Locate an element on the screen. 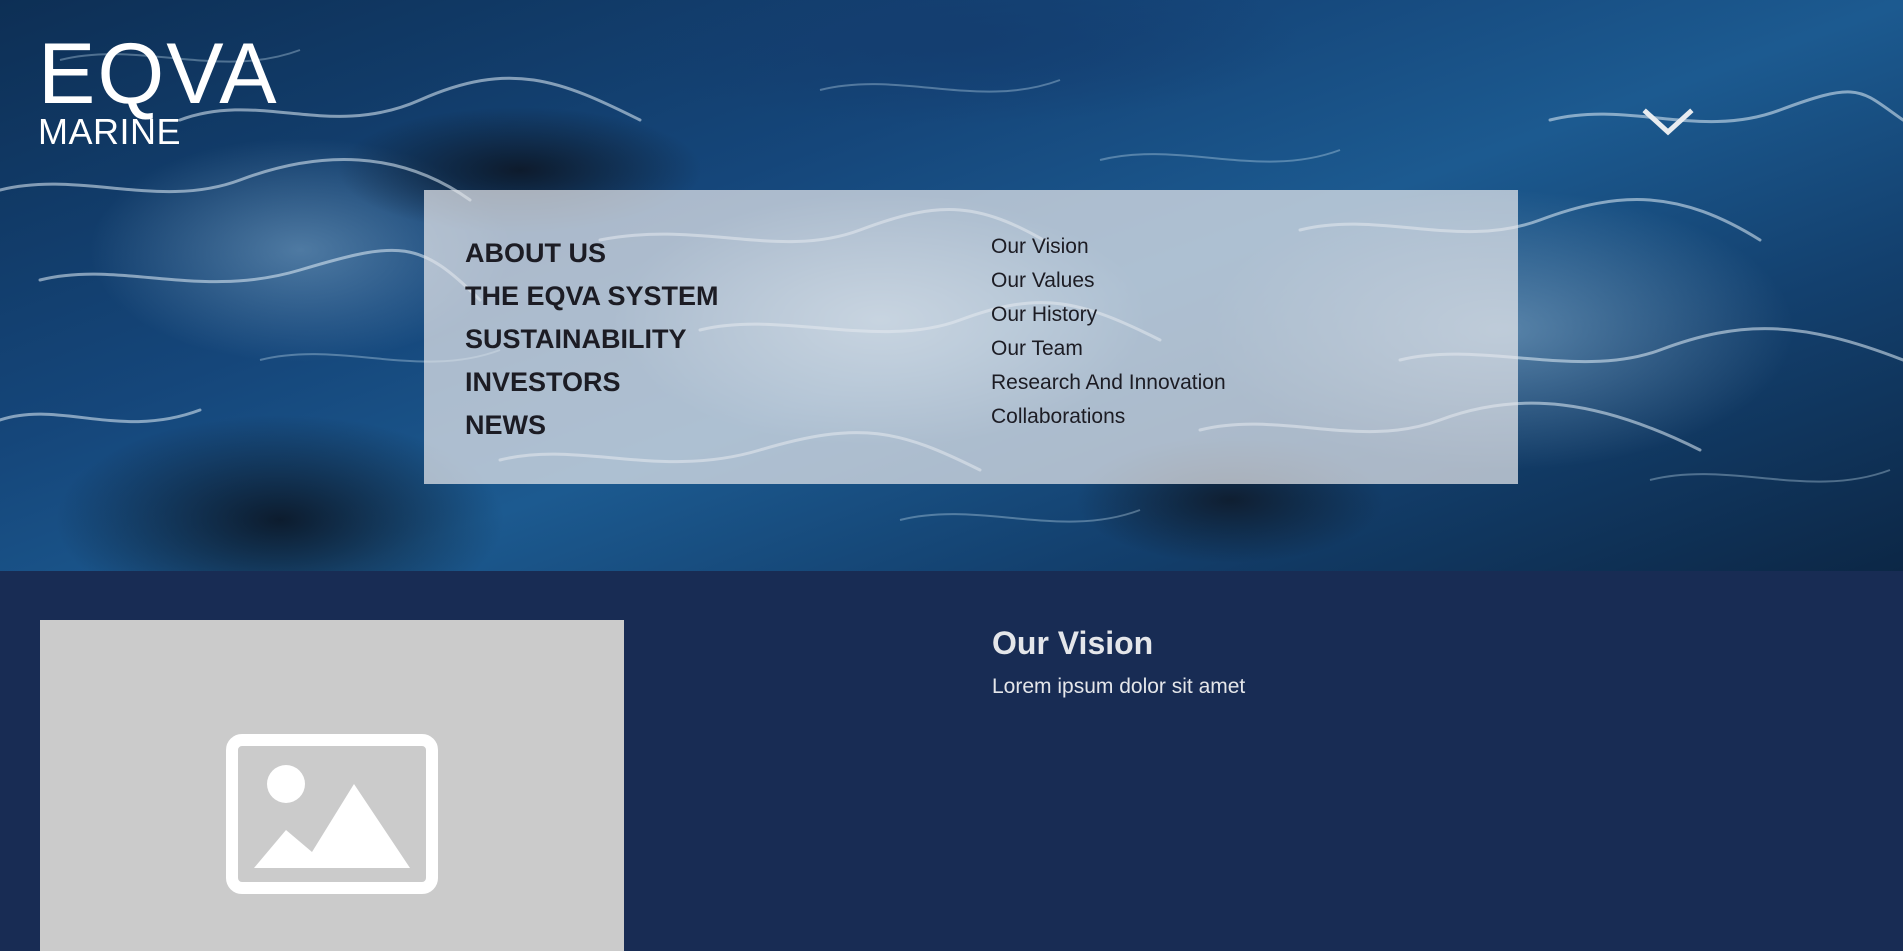  image-placeholder-icon is located at coordinates (332, 814).